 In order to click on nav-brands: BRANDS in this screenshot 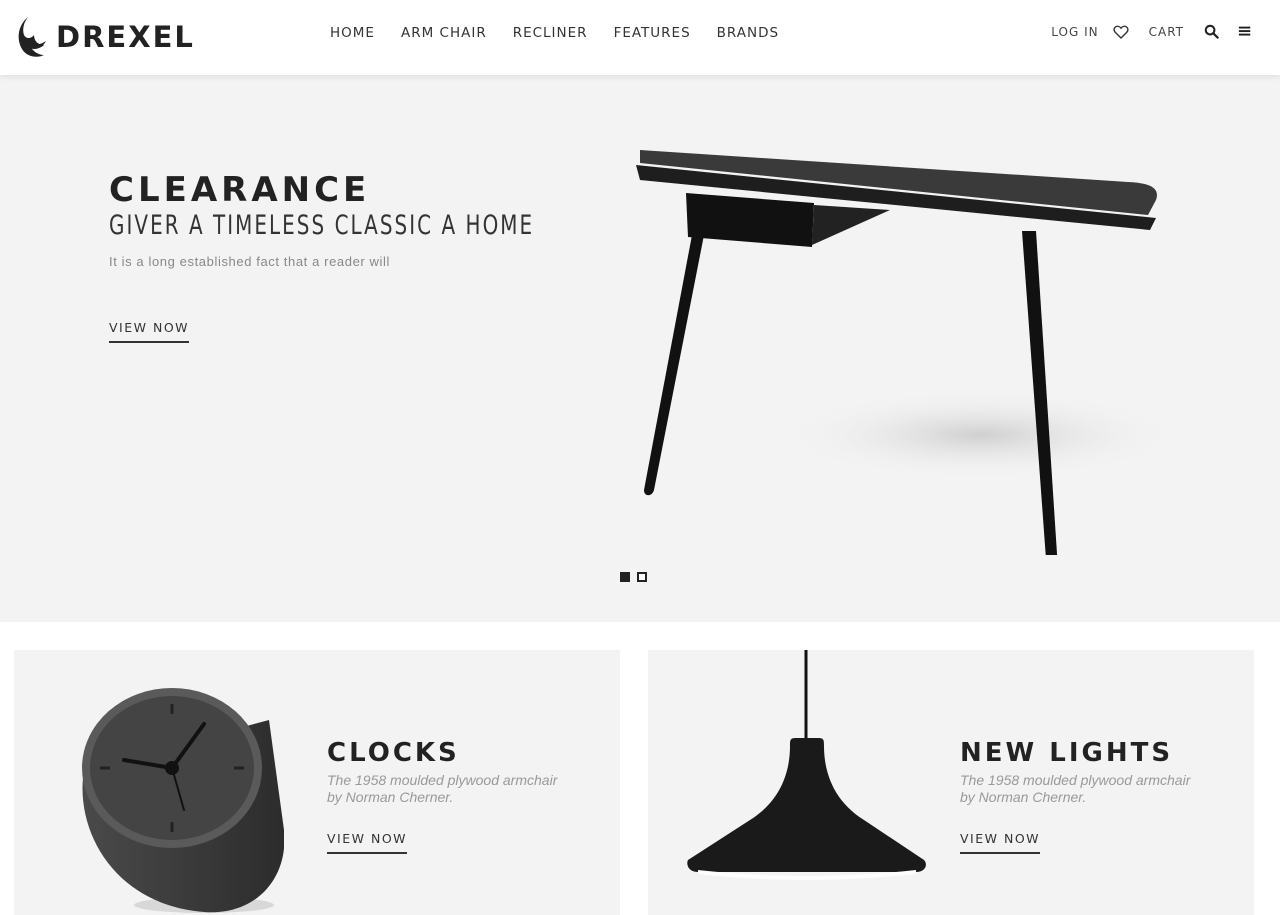, I will do `click(748, 33)`.